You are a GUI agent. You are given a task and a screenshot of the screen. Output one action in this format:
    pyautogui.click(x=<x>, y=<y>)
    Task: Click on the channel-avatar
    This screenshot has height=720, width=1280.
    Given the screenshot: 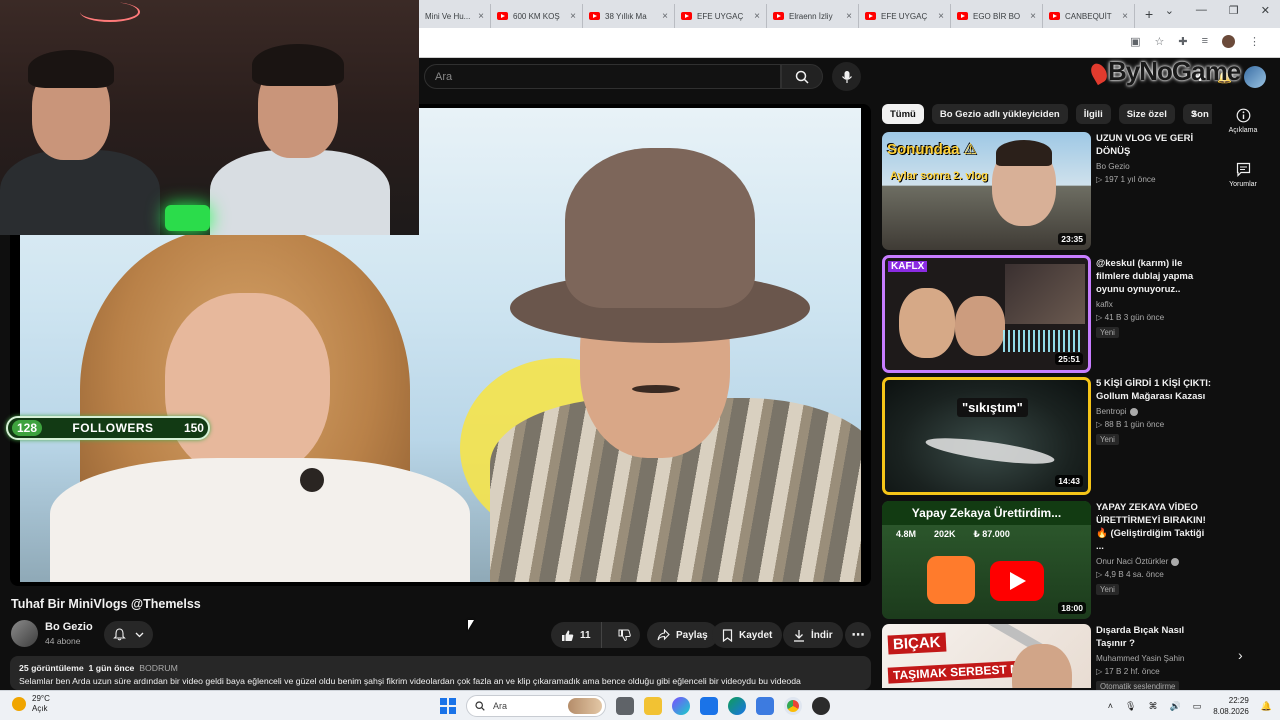 What is the action you would take?
    pyautogui.click(x=24, y=633)
    